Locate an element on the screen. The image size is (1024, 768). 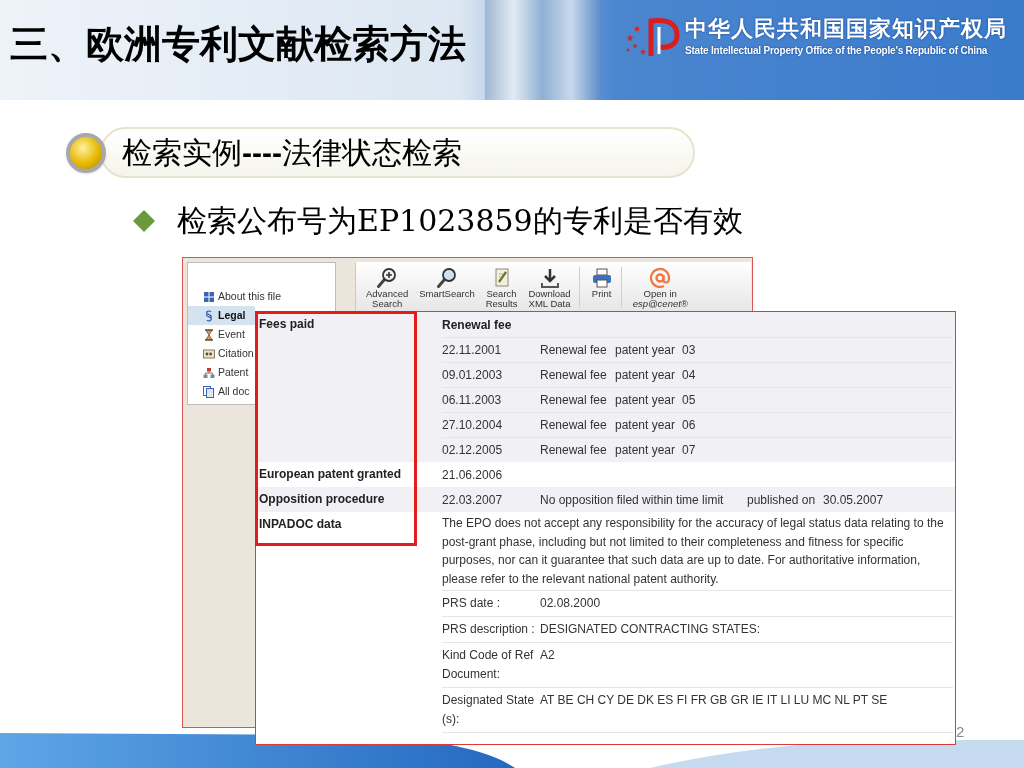
field-label: PRS description : is located at coordinates (488, 629).